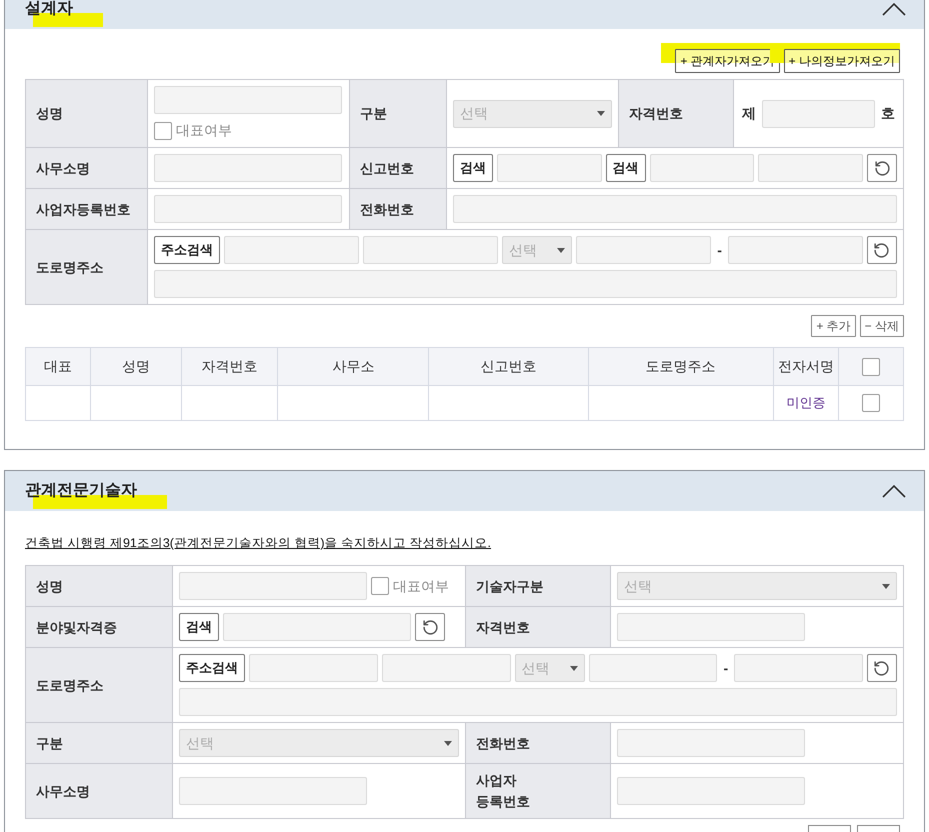 The width and height of the screenshot is (929, 832). What do you see at coordinates (888, 113) in the screenshot?
I see `field-text: 호` at bounding box center [888, 113].